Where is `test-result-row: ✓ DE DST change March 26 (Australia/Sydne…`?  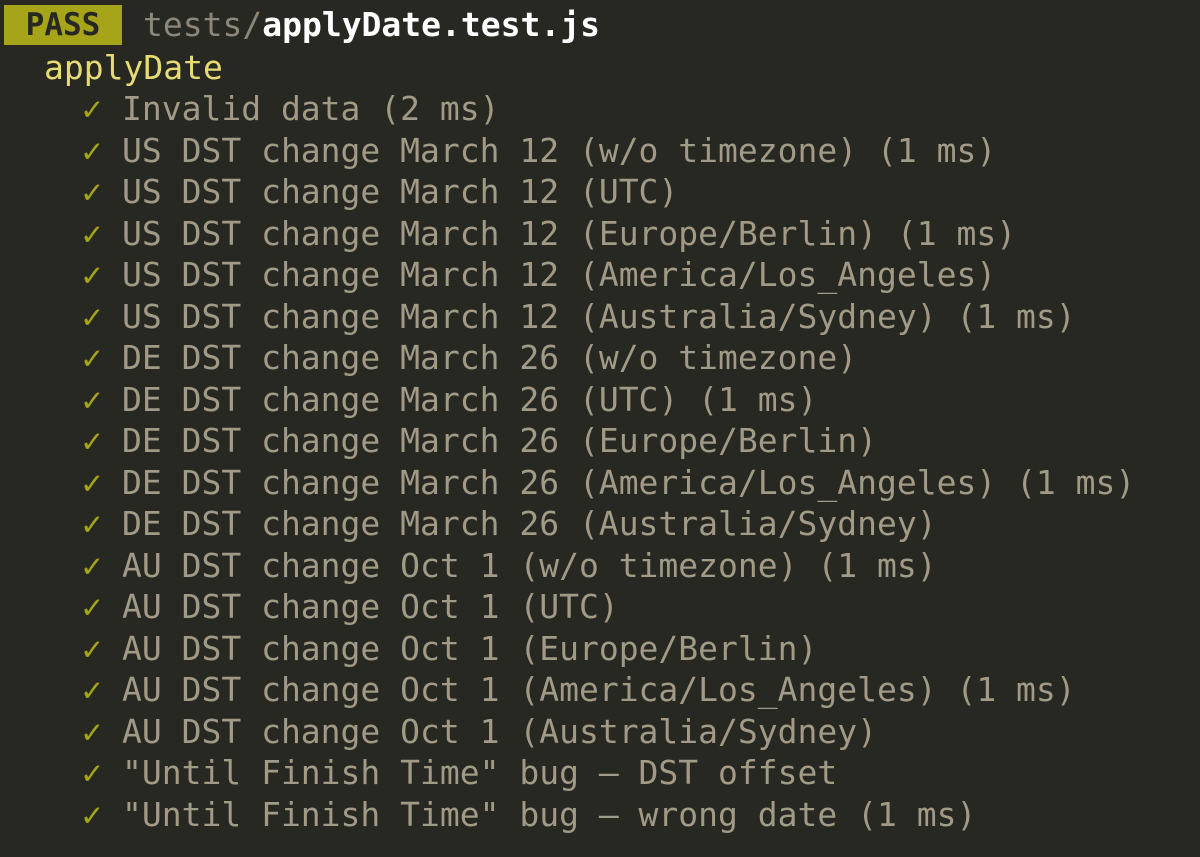 test-result-row: ✓ DE DST change March 26 (Australia/Sydne… is located at coordinates (608, 524).